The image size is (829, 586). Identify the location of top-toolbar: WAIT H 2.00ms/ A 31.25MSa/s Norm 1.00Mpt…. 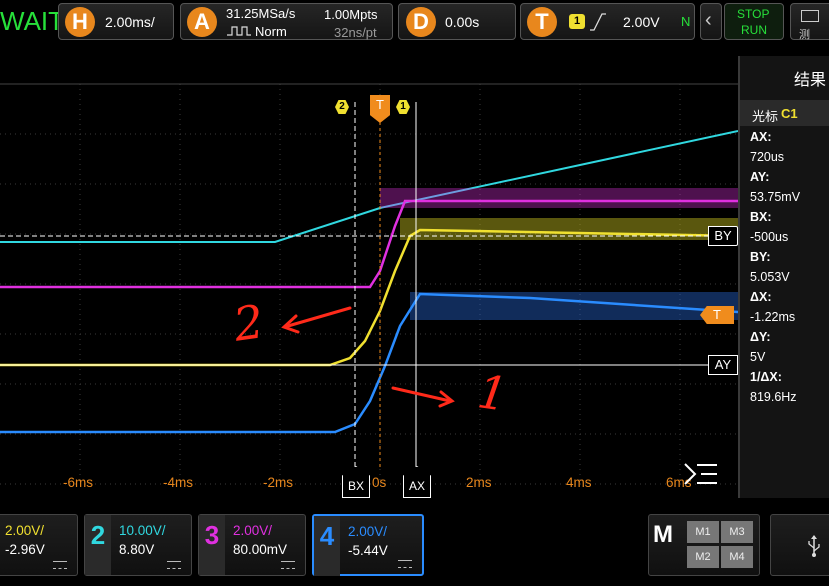
(414, 22).